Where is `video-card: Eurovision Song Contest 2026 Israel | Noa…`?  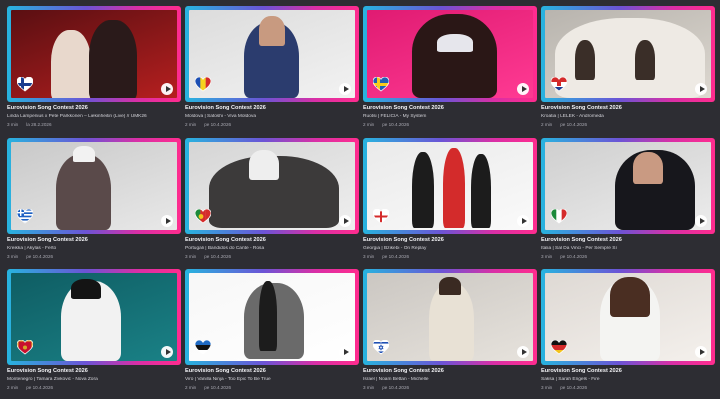
video-card: Eurovision Song Contest 2026 Israel | Noa… is located at coordinates (450, 334).